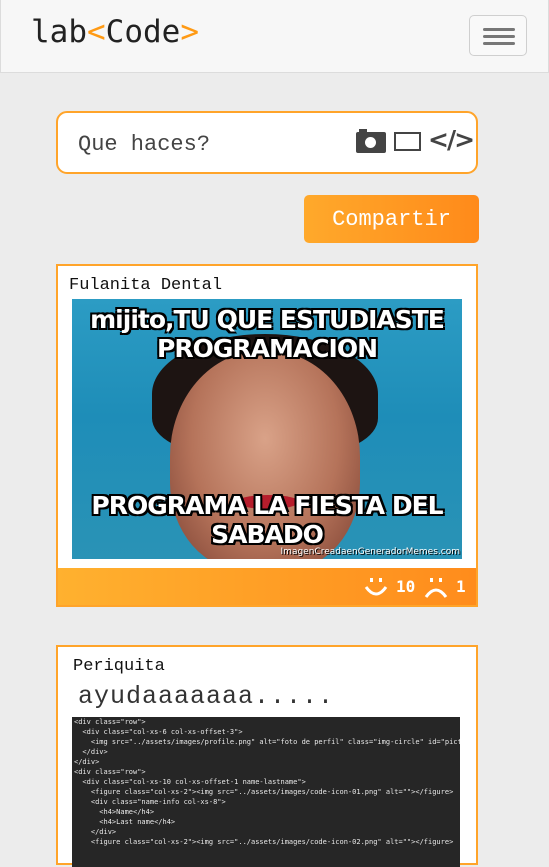  Describe the element at coordinates (389, 586) in the screenshot. I see `like-reaction: 10` at that location.